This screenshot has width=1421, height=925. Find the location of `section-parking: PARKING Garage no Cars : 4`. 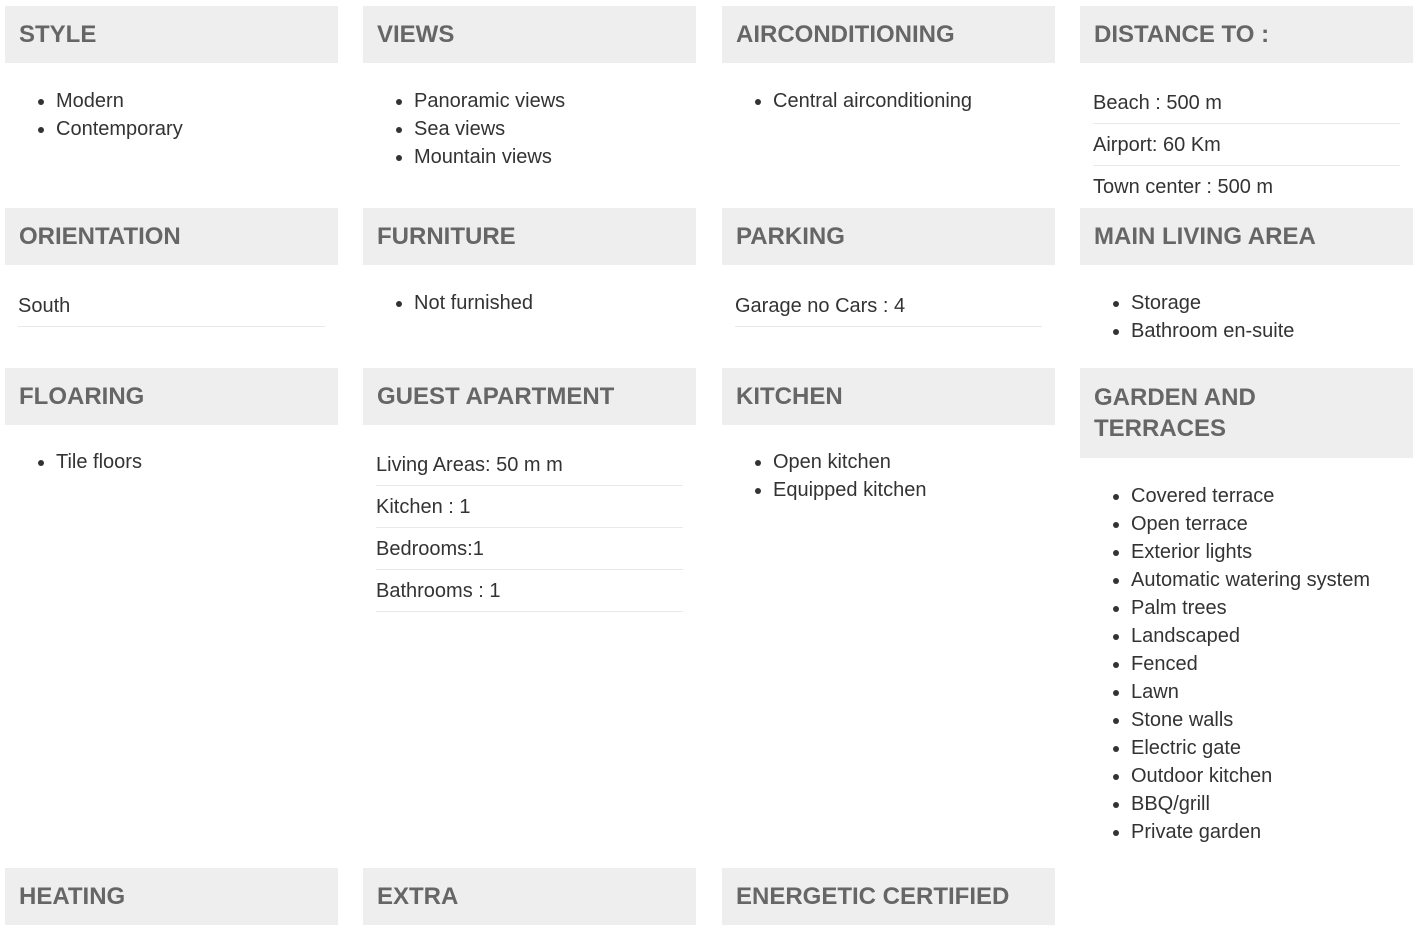

section-parking: PARKING Garage no Cars : 4 is located at coordinates (888, 267).